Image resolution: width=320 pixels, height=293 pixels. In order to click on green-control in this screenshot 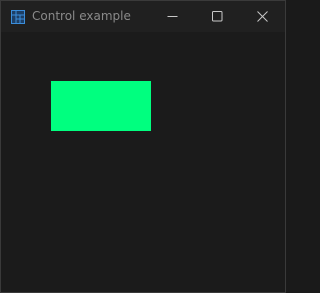, I will do `click(101, 106)`.